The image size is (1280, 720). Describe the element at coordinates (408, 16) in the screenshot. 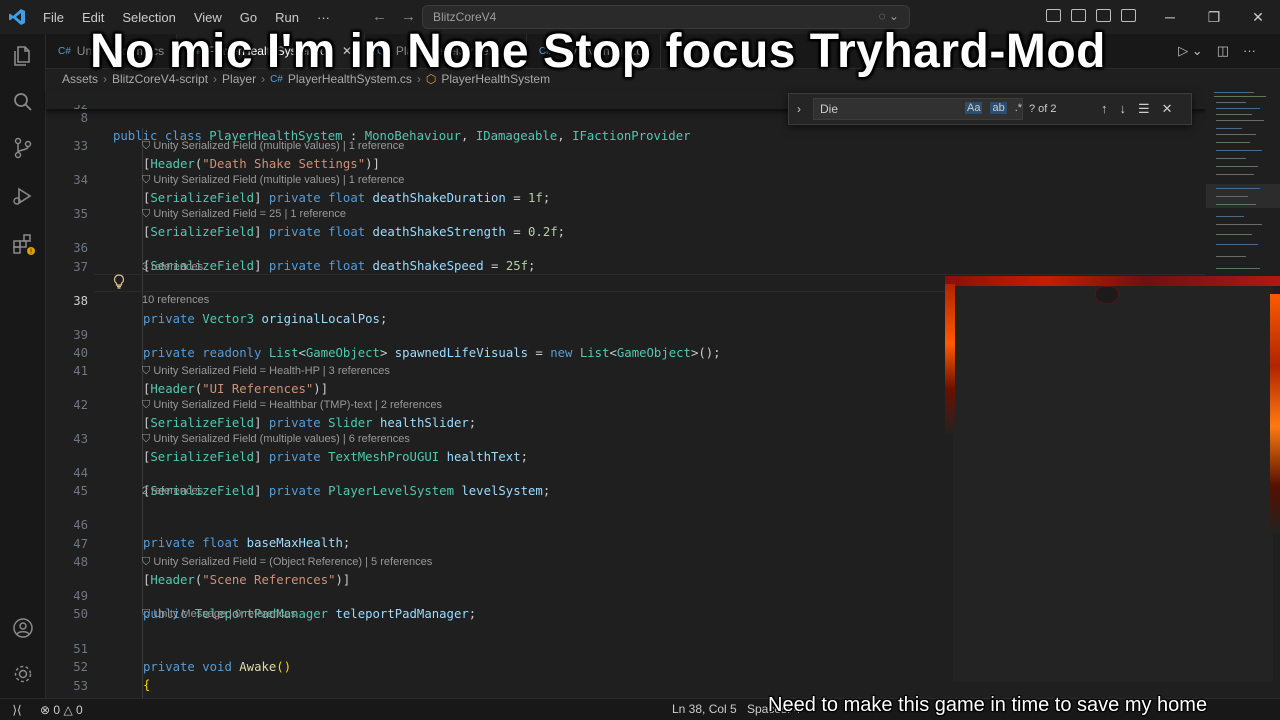

I see `forward-arrow-icon: →` at that location.